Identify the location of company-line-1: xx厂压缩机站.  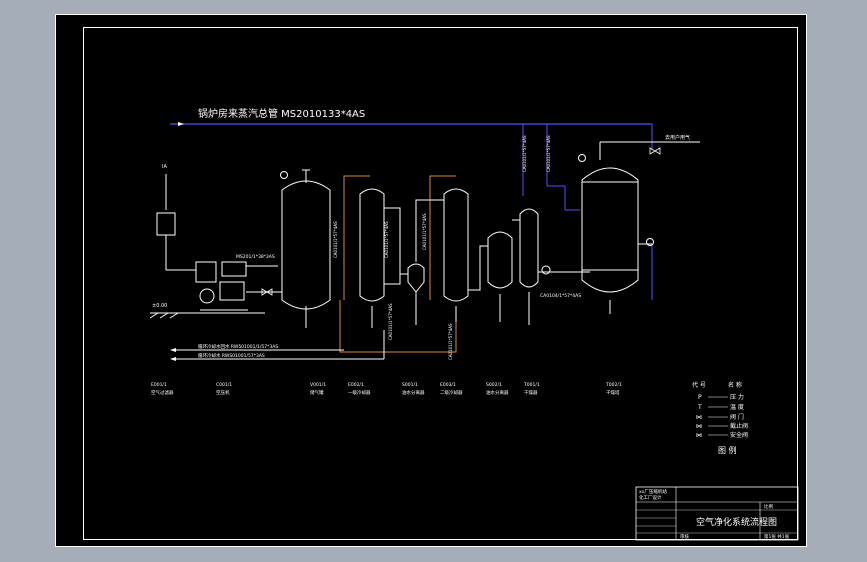
(653, 491).